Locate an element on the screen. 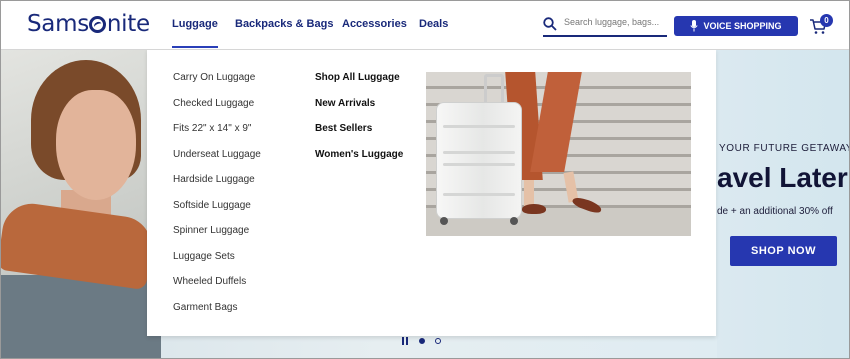 The image size is (850, 359). carousel-controls is located at coordinates (421, 341).